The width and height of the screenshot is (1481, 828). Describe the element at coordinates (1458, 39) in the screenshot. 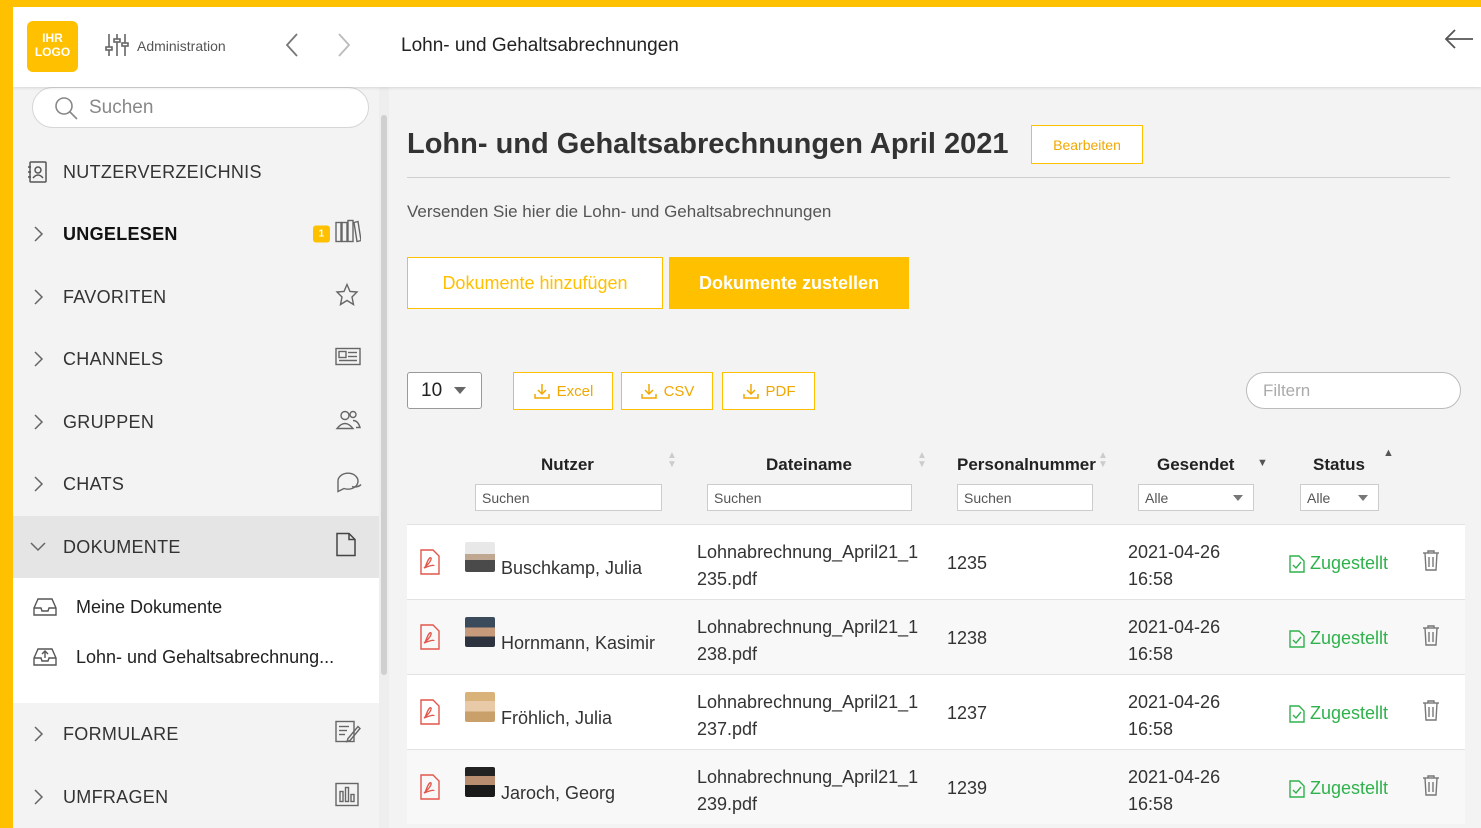

I see `arrow-left-icon` at that location.